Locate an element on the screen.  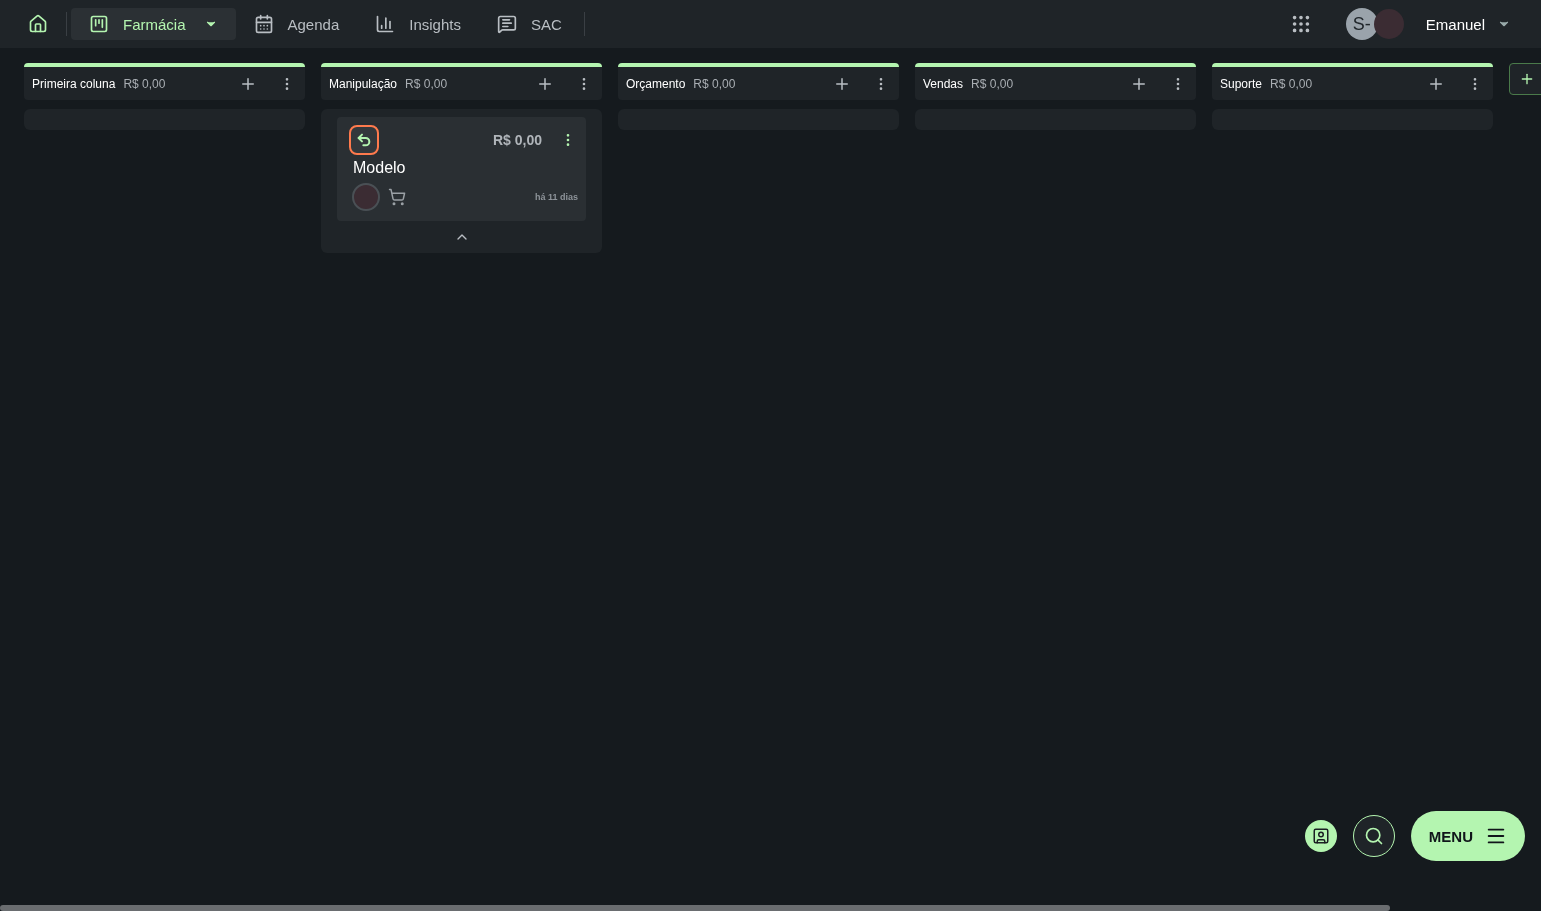
initials-avatar: S- is located at coordinates (1361, 24).